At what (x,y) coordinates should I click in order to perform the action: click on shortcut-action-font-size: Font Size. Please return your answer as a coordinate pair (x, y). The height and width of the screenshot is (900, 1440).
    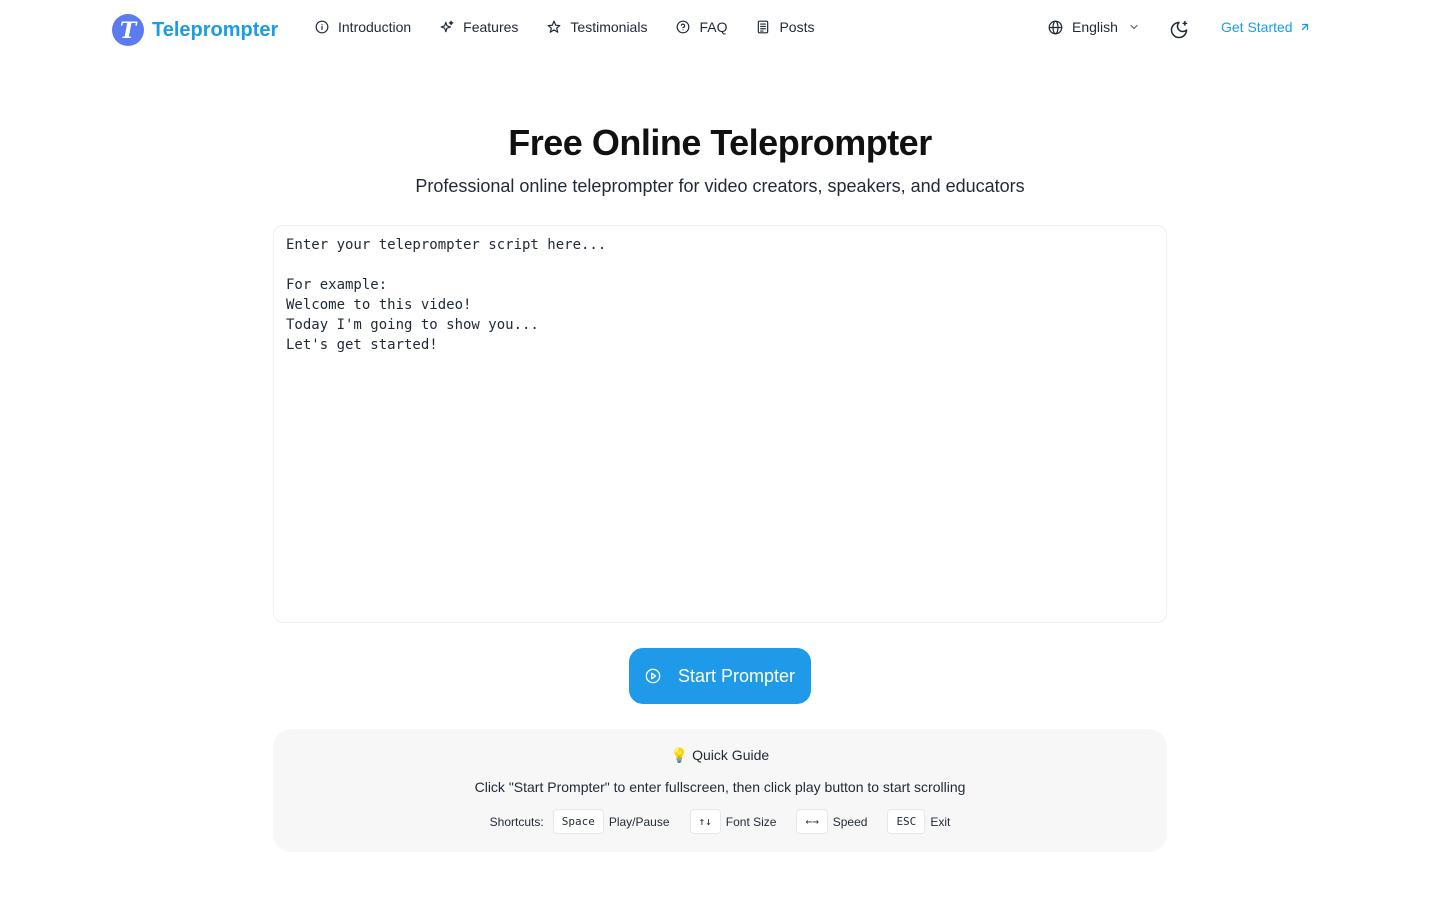
    Looking at the image, I should click on (751, 821).